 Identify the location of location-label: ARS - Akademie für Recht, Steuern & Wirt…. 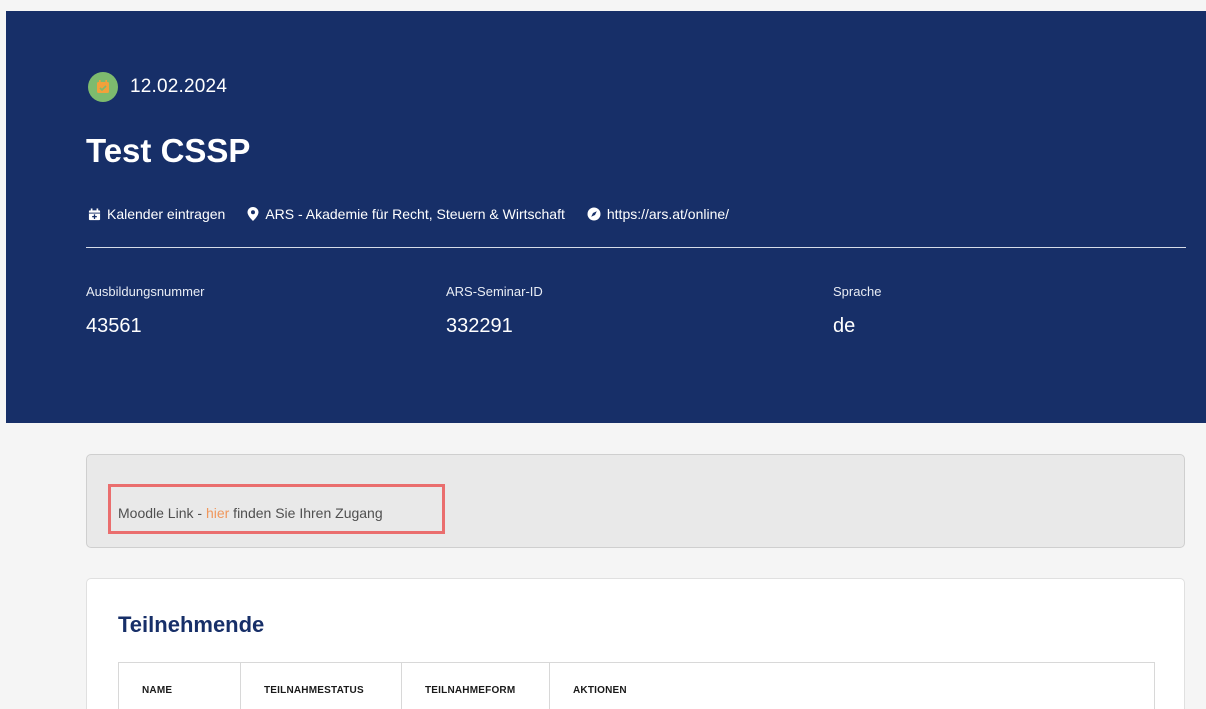
(415, 214).